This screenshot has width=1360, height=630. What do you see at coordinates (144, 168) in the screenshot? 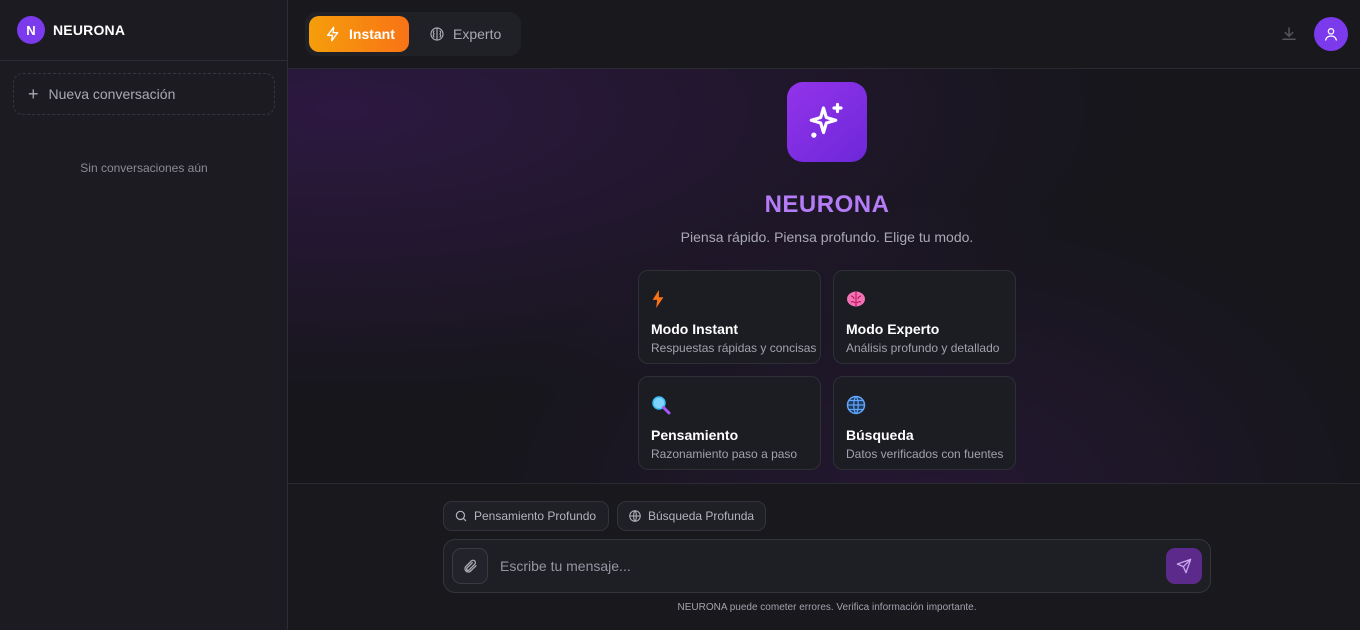
I see `empty-conversations-text: Sin conversaciones aún` at bounding box center [144, 168].